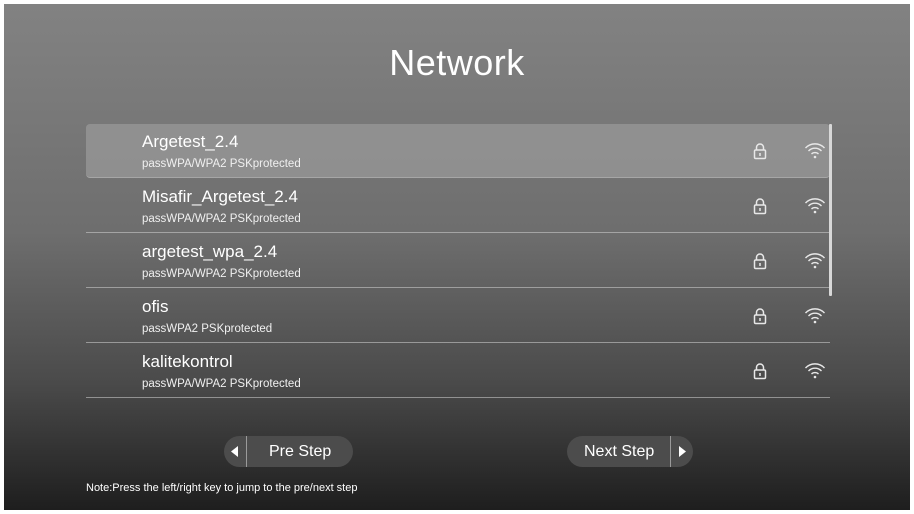 The image size is (914, 514). What do you see at coordinates (458, 151) in the screenshot?
I see `network-item: Argetest_2.4 passWPA/WPA2 PSKprotected` at bounding box center [458, 151].